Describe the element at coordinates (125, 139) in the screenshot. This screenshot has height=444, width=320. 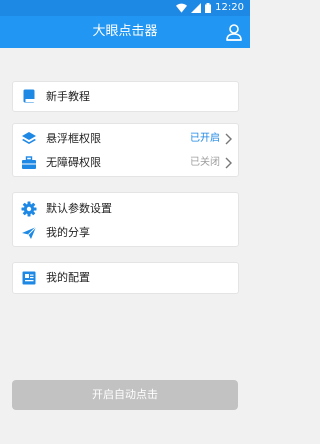
I see `menu-item-overlay-permission: 悬浮框权限 已开启` at that location.